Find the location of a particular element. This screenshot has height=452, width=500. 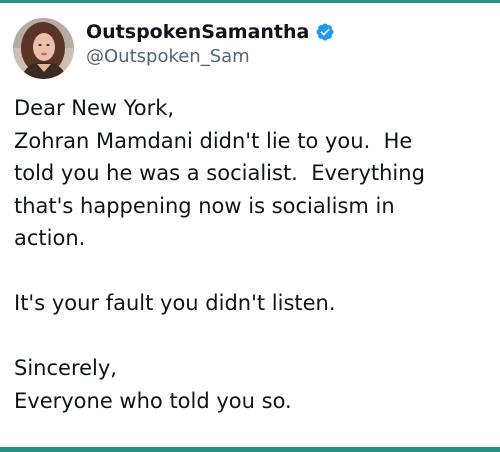

author-handle: @Outspoken_Sam is located at coordinates (210, 57).